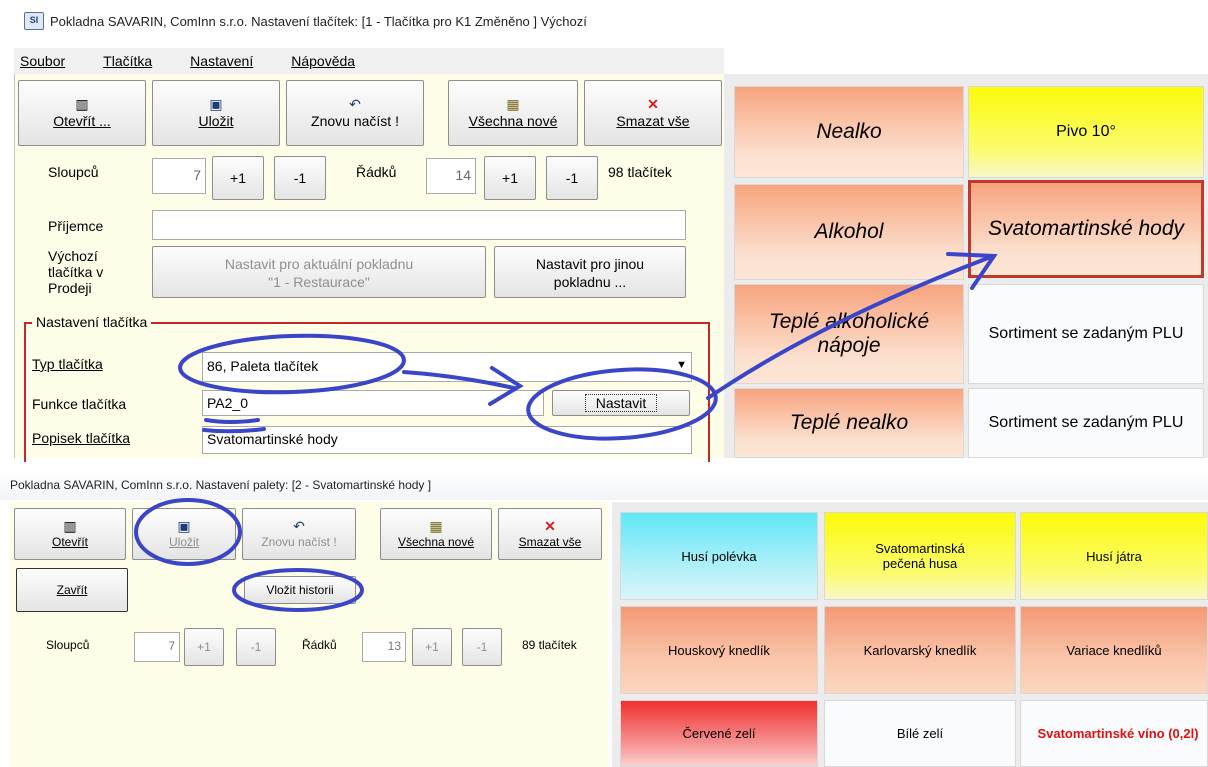  I want to click on rows-plus-button: +1, so click(510, 178).